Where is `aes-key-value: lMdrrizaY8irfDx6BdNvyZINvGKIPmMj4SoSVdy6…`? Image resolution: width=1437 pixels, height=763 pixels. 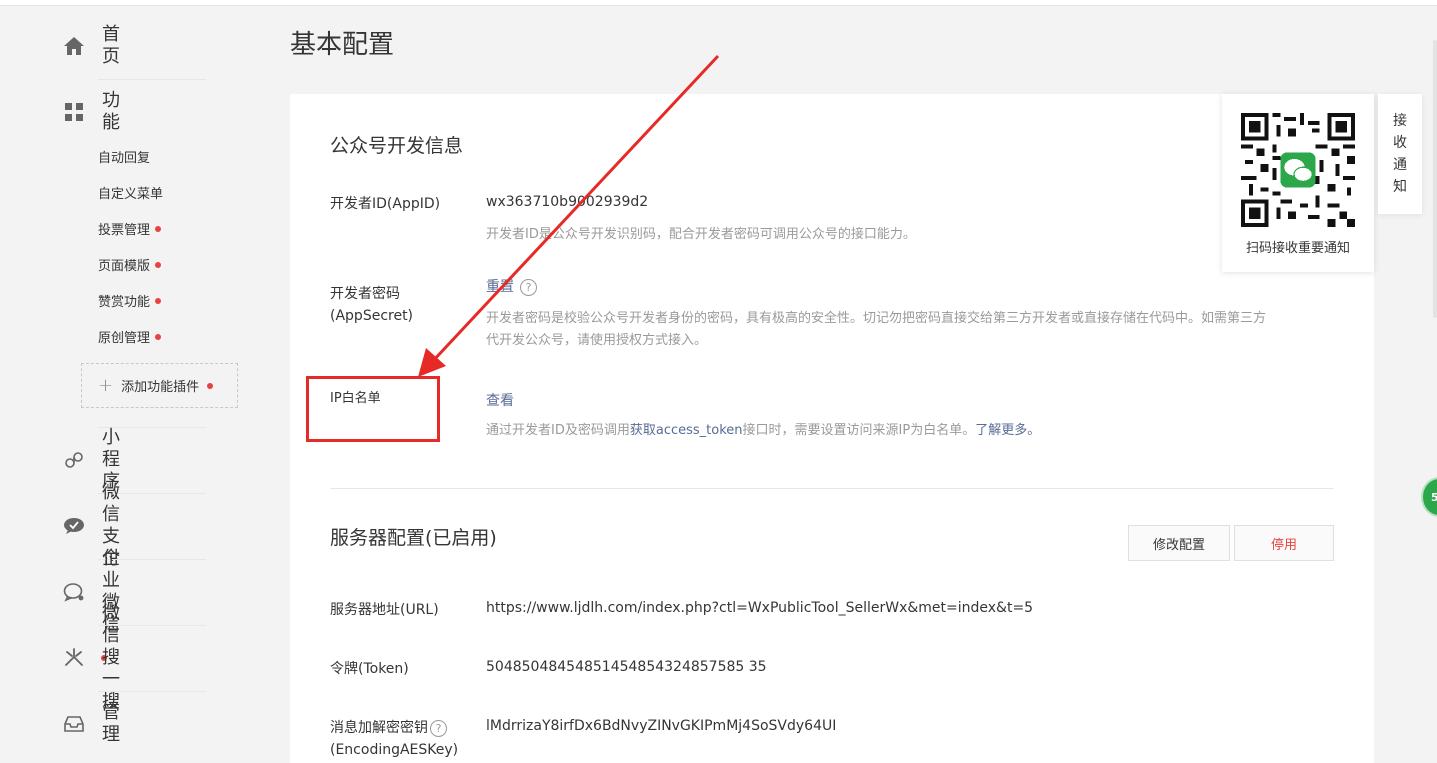
aes-key-value: lMdrrizaY8irfDx6BdNvyZINvGKIPmMj4SoSVdy6… is located at coordinates (661, 726).